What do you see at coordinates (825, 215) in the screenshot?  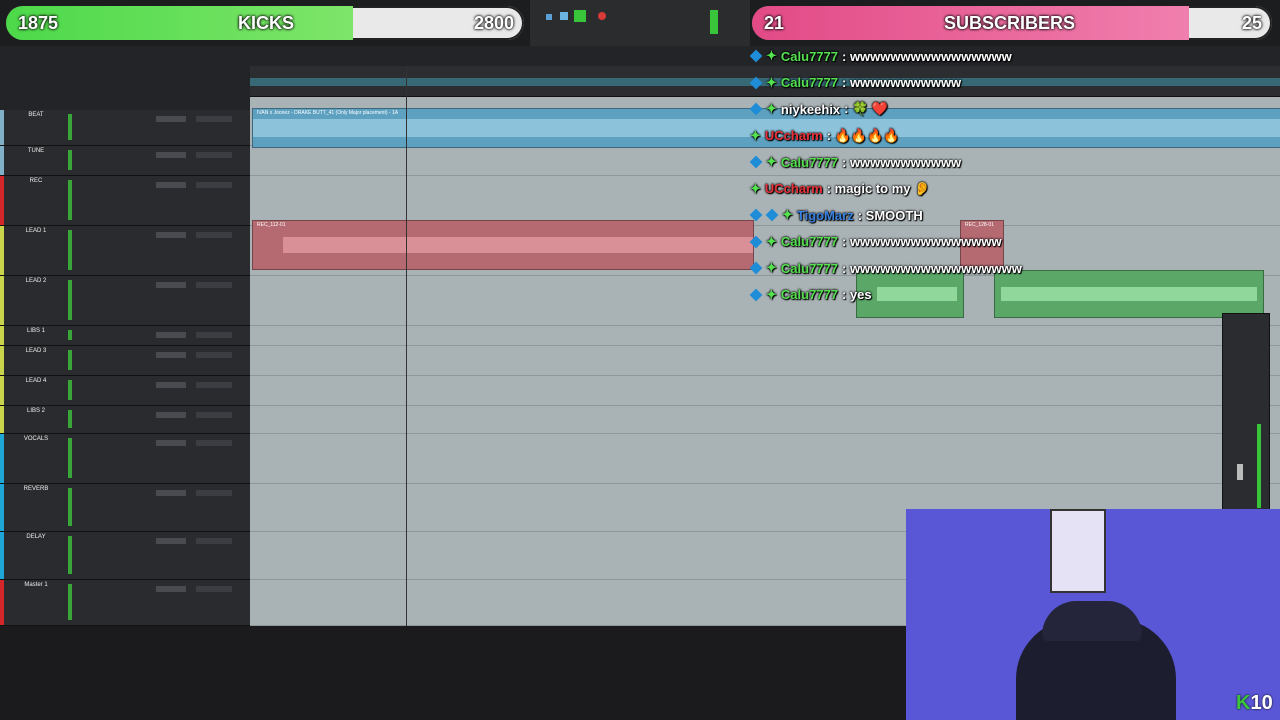 I see `chat-username: TigoMarz` at bounding box center [825, 215].